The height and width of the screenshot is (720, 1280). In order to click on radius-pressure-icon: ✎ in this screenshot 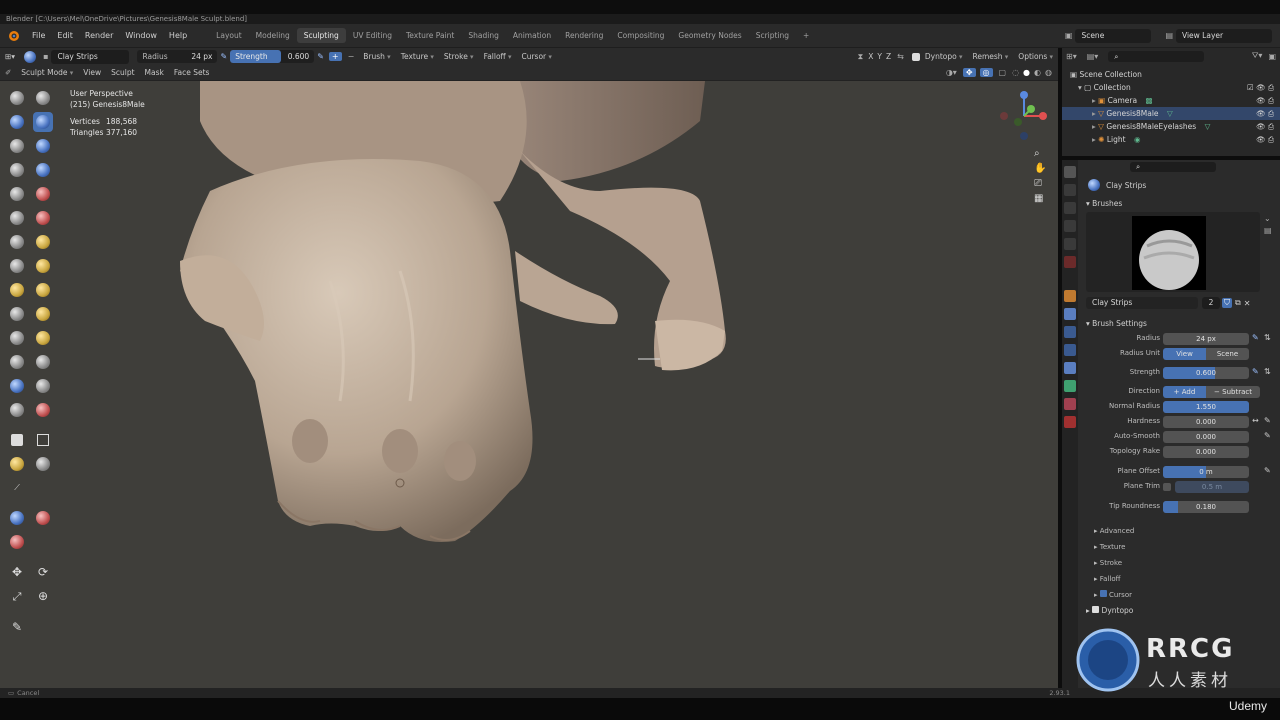, I will do `click(1255, 337)`.